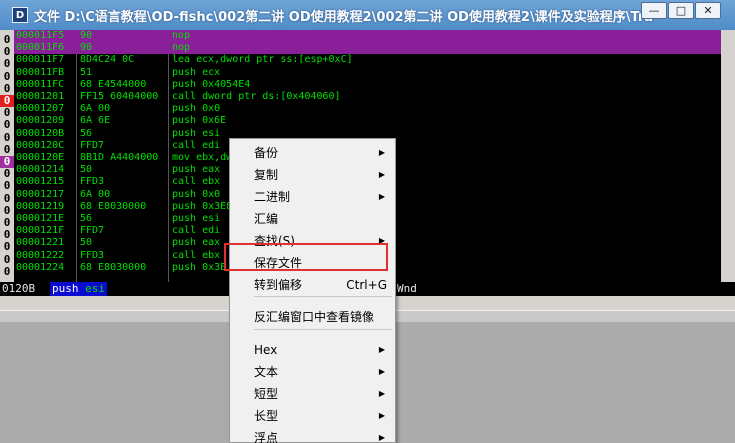  I want to click on row-address: 00001207, so click(40, 109).